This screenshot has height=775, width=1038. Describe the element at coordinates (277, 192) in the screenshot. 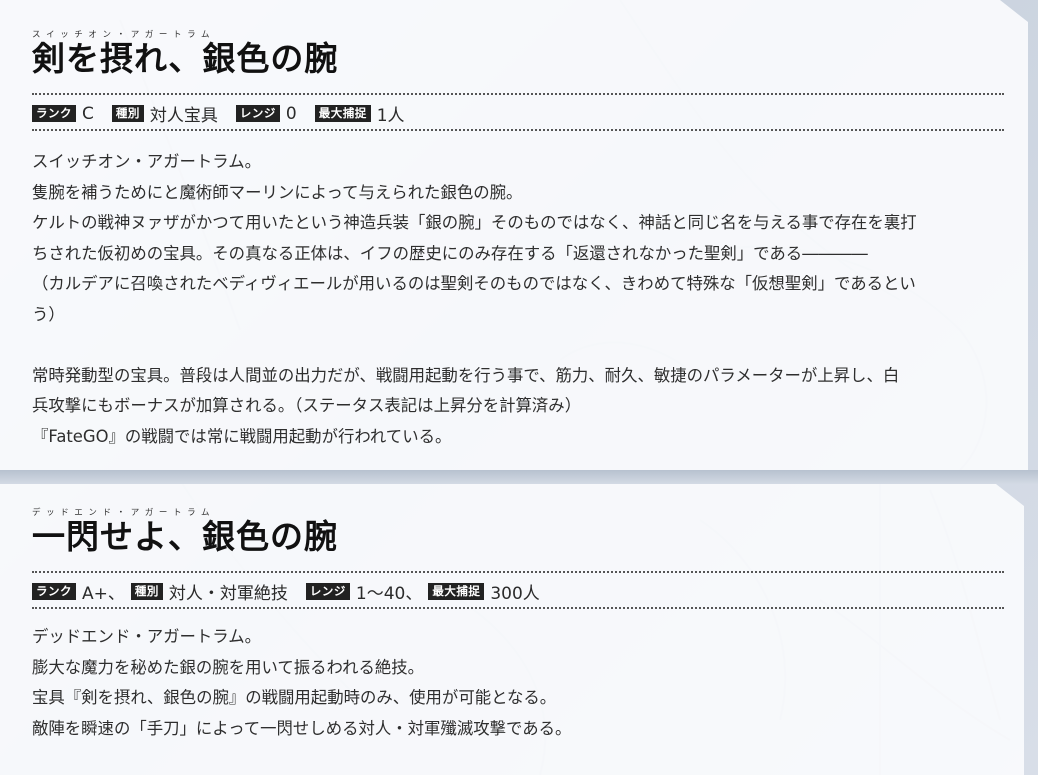

I see `description-line: 隻腕を補うためにと魔術師マーリンによって与えられた銀色の腕。` at that location.